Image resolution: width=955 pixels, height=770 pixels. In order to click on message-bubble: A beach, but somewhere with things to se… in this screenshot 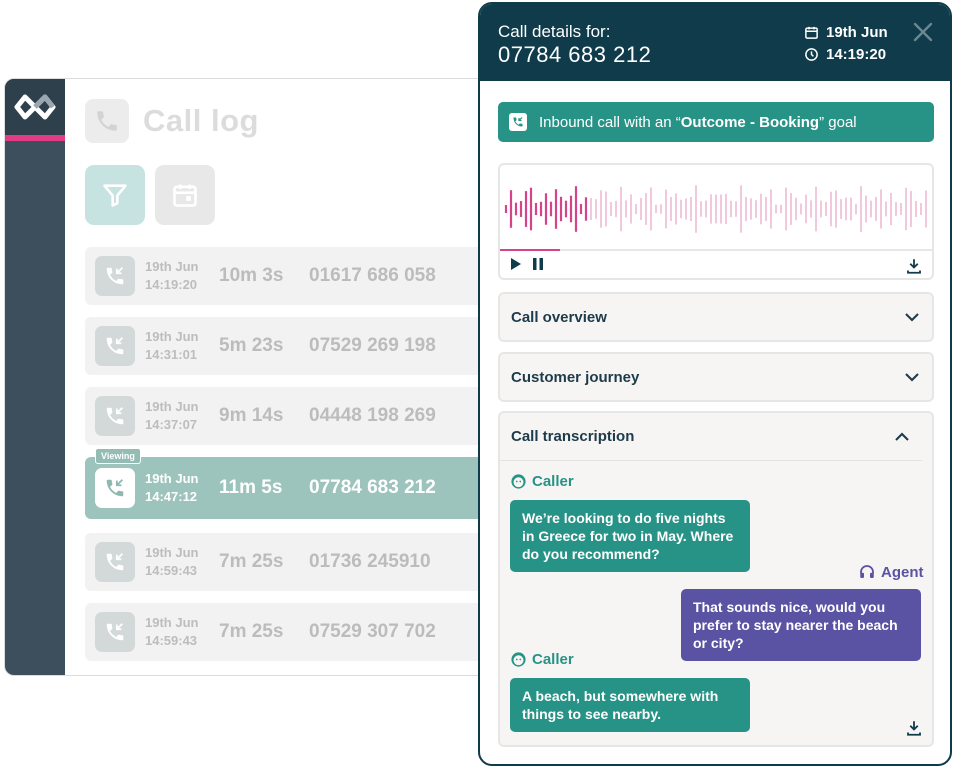, I will do `click(630, 705)`.